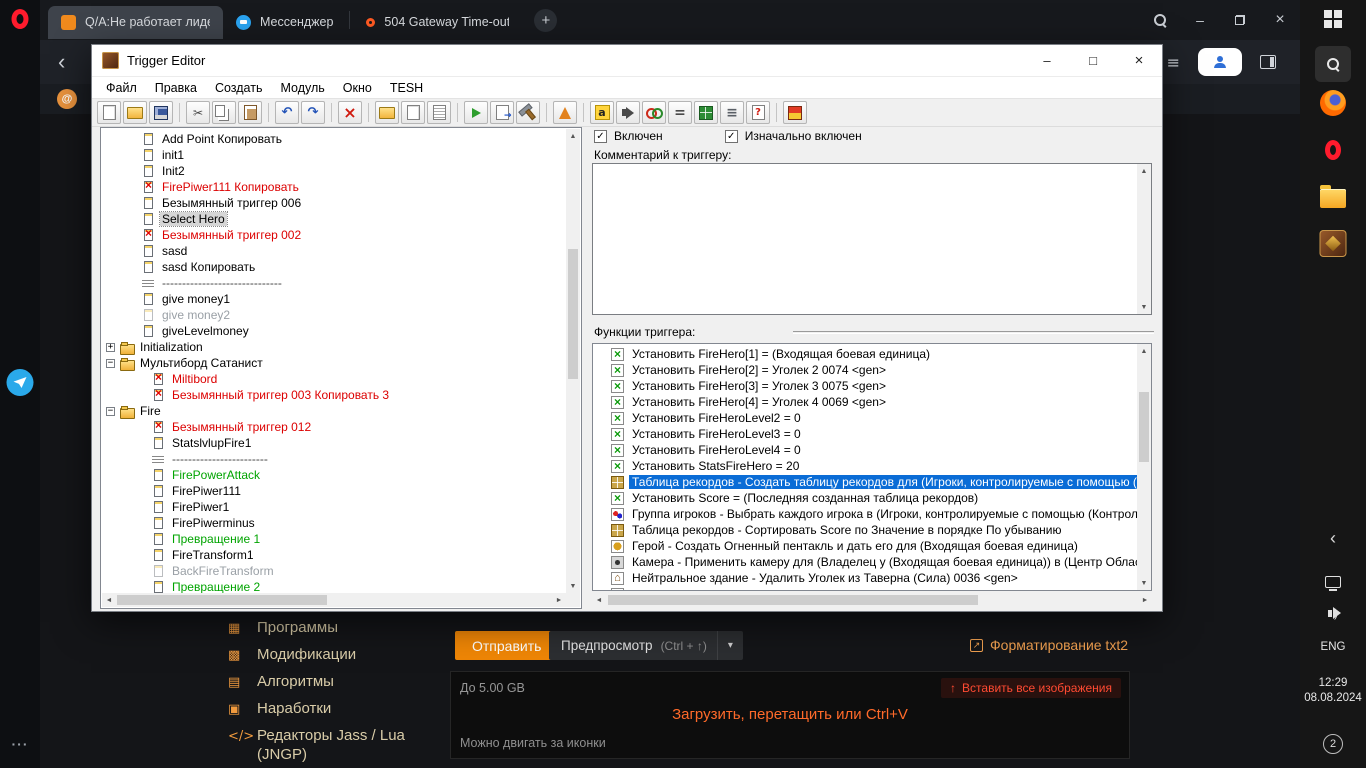 The width and height of the screenshot is (1366, 768). Describe the element at coordinates (1333, 196) in the screenshot. I see `taskbar-explorer-button` at that location.